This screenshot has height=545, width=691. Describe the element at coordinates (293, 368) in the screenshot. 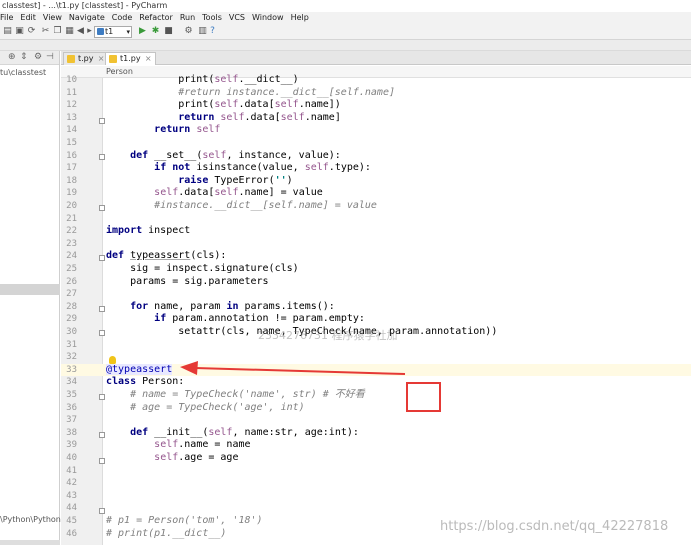

I see `annotation-arrow` at that location.